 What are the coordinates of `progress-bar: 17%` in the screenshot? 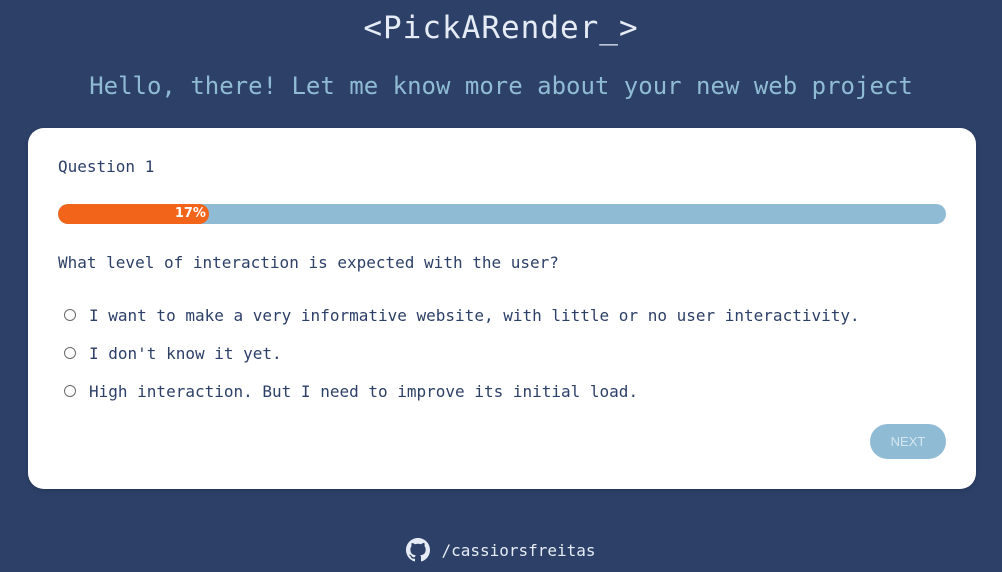 It's located at (502, 214).